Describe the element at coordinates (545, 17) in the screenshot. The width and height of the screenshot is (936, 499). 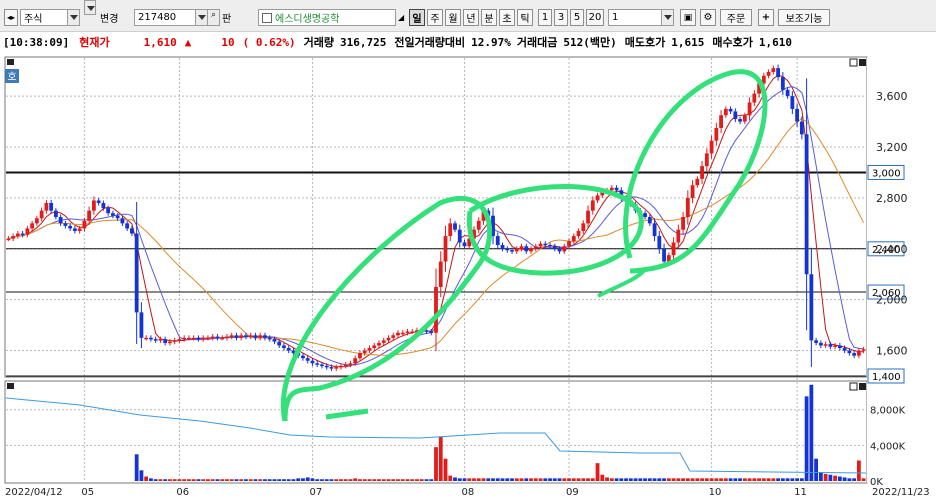
I see `interval-1-button: 1` at that location.